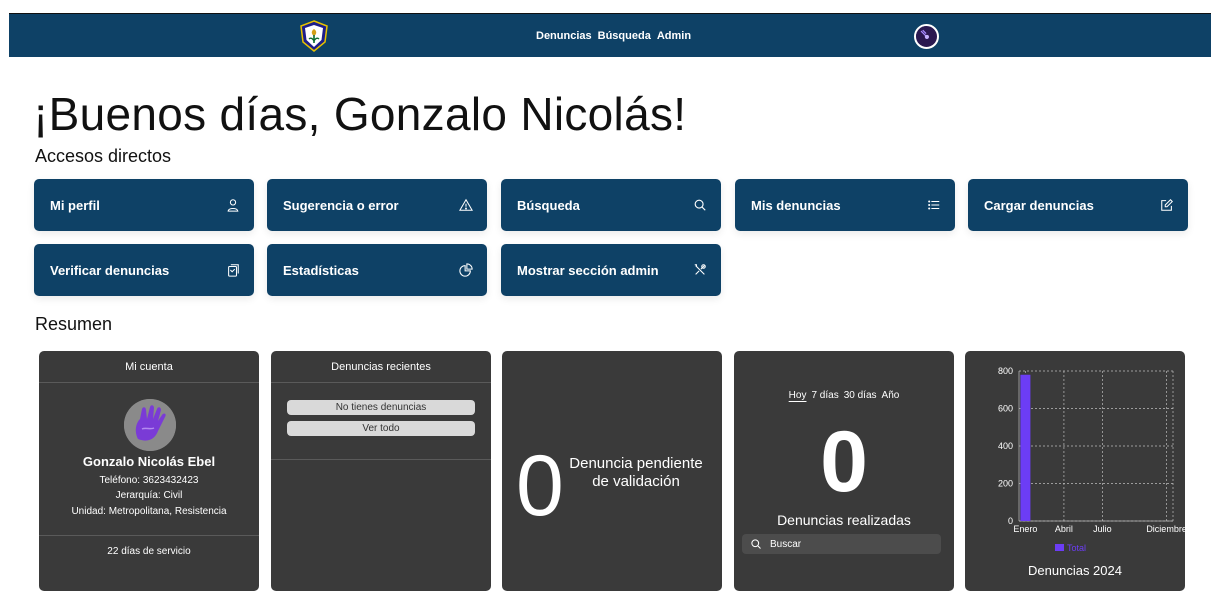 The height and width of the screenshot is (591, 1211). I want to click on chart-title: Denuncias 2024, so click(1075, 570).